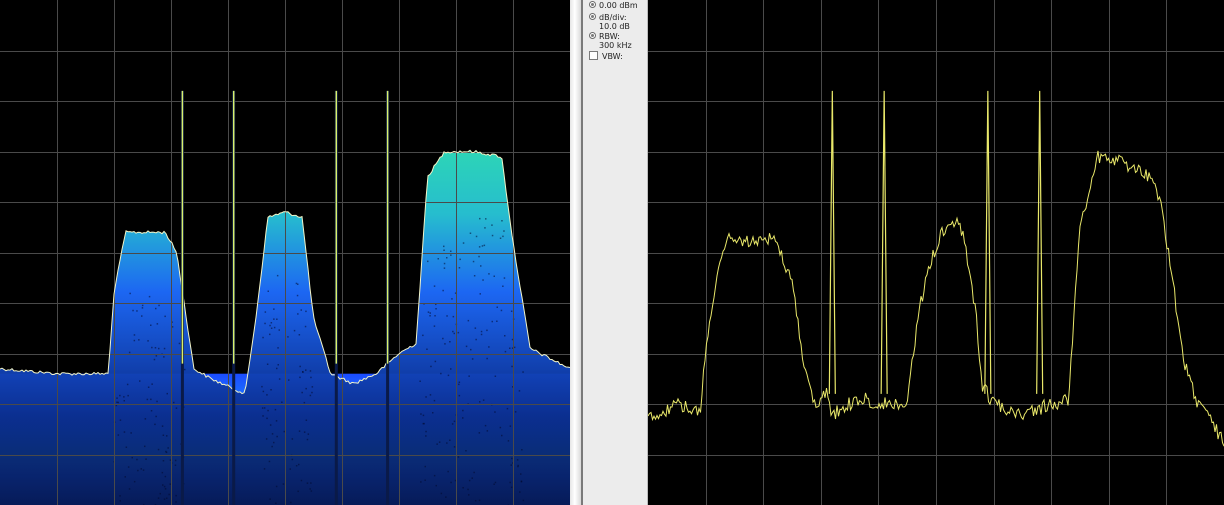 Image resolution: width=1224 pixels, height=505 pixels. I want to click on vbw-label: VBW:, so click(612, 56).